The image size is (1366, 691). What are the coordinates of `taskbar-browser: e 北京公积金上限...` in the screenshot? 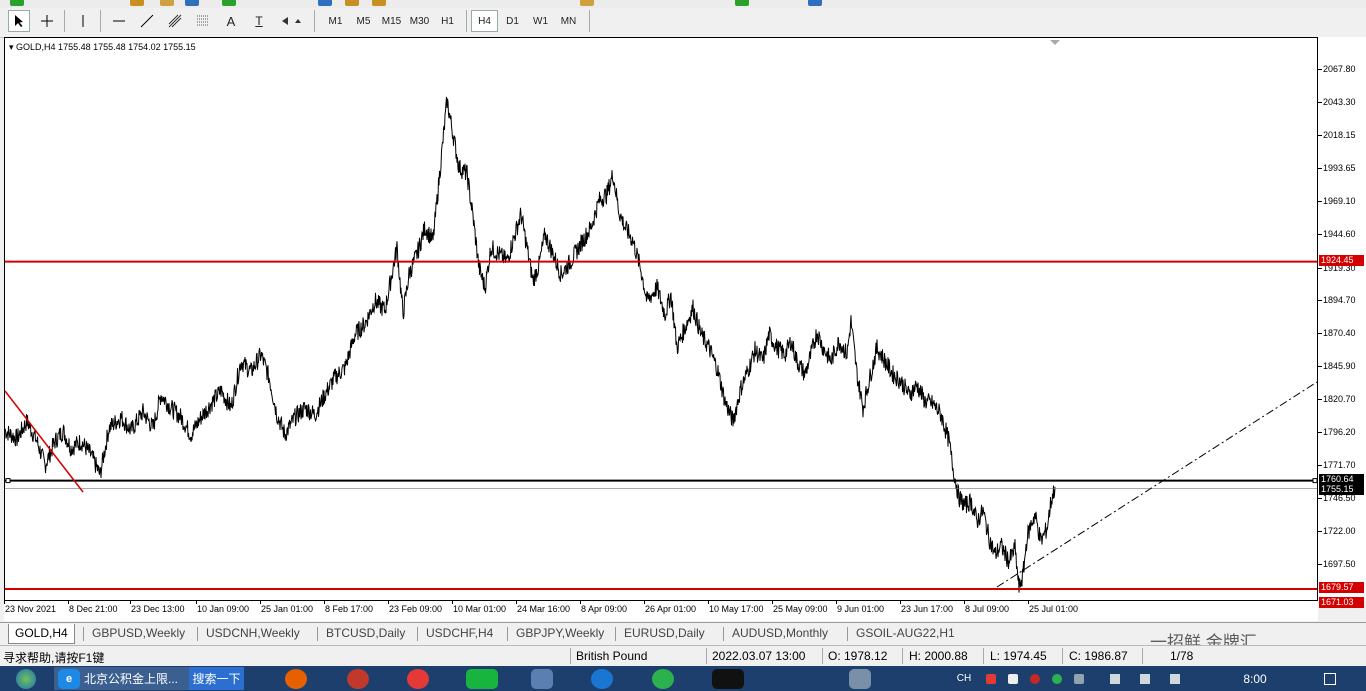 It's located at (121, 678).